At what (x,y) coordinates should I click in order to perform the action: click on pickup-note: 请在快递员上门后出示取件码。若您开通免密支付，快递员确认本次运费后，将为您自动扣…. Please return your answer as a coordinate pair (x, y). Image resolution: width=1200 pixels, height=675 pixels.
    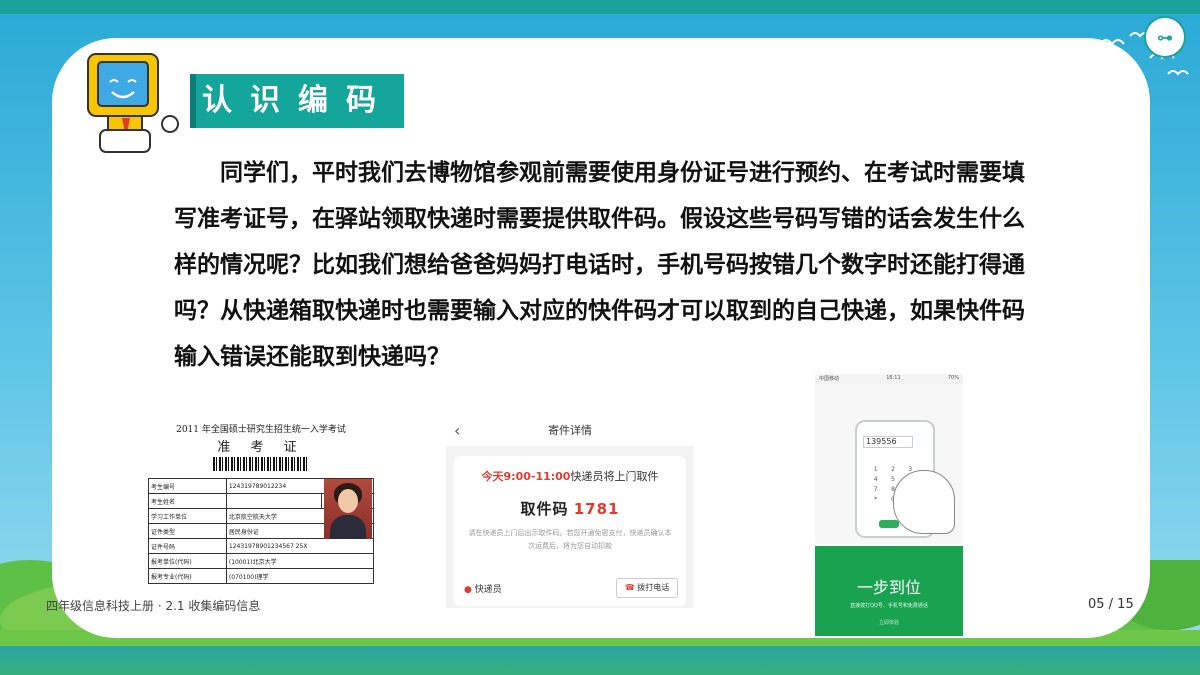
    Looking at the image, I should click on (570, 539).